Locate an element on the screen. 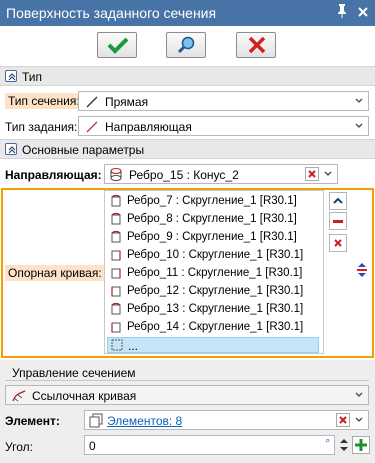 The image size is (375, 463). angle-input: 0 ° is located at coordinates (209, 445).